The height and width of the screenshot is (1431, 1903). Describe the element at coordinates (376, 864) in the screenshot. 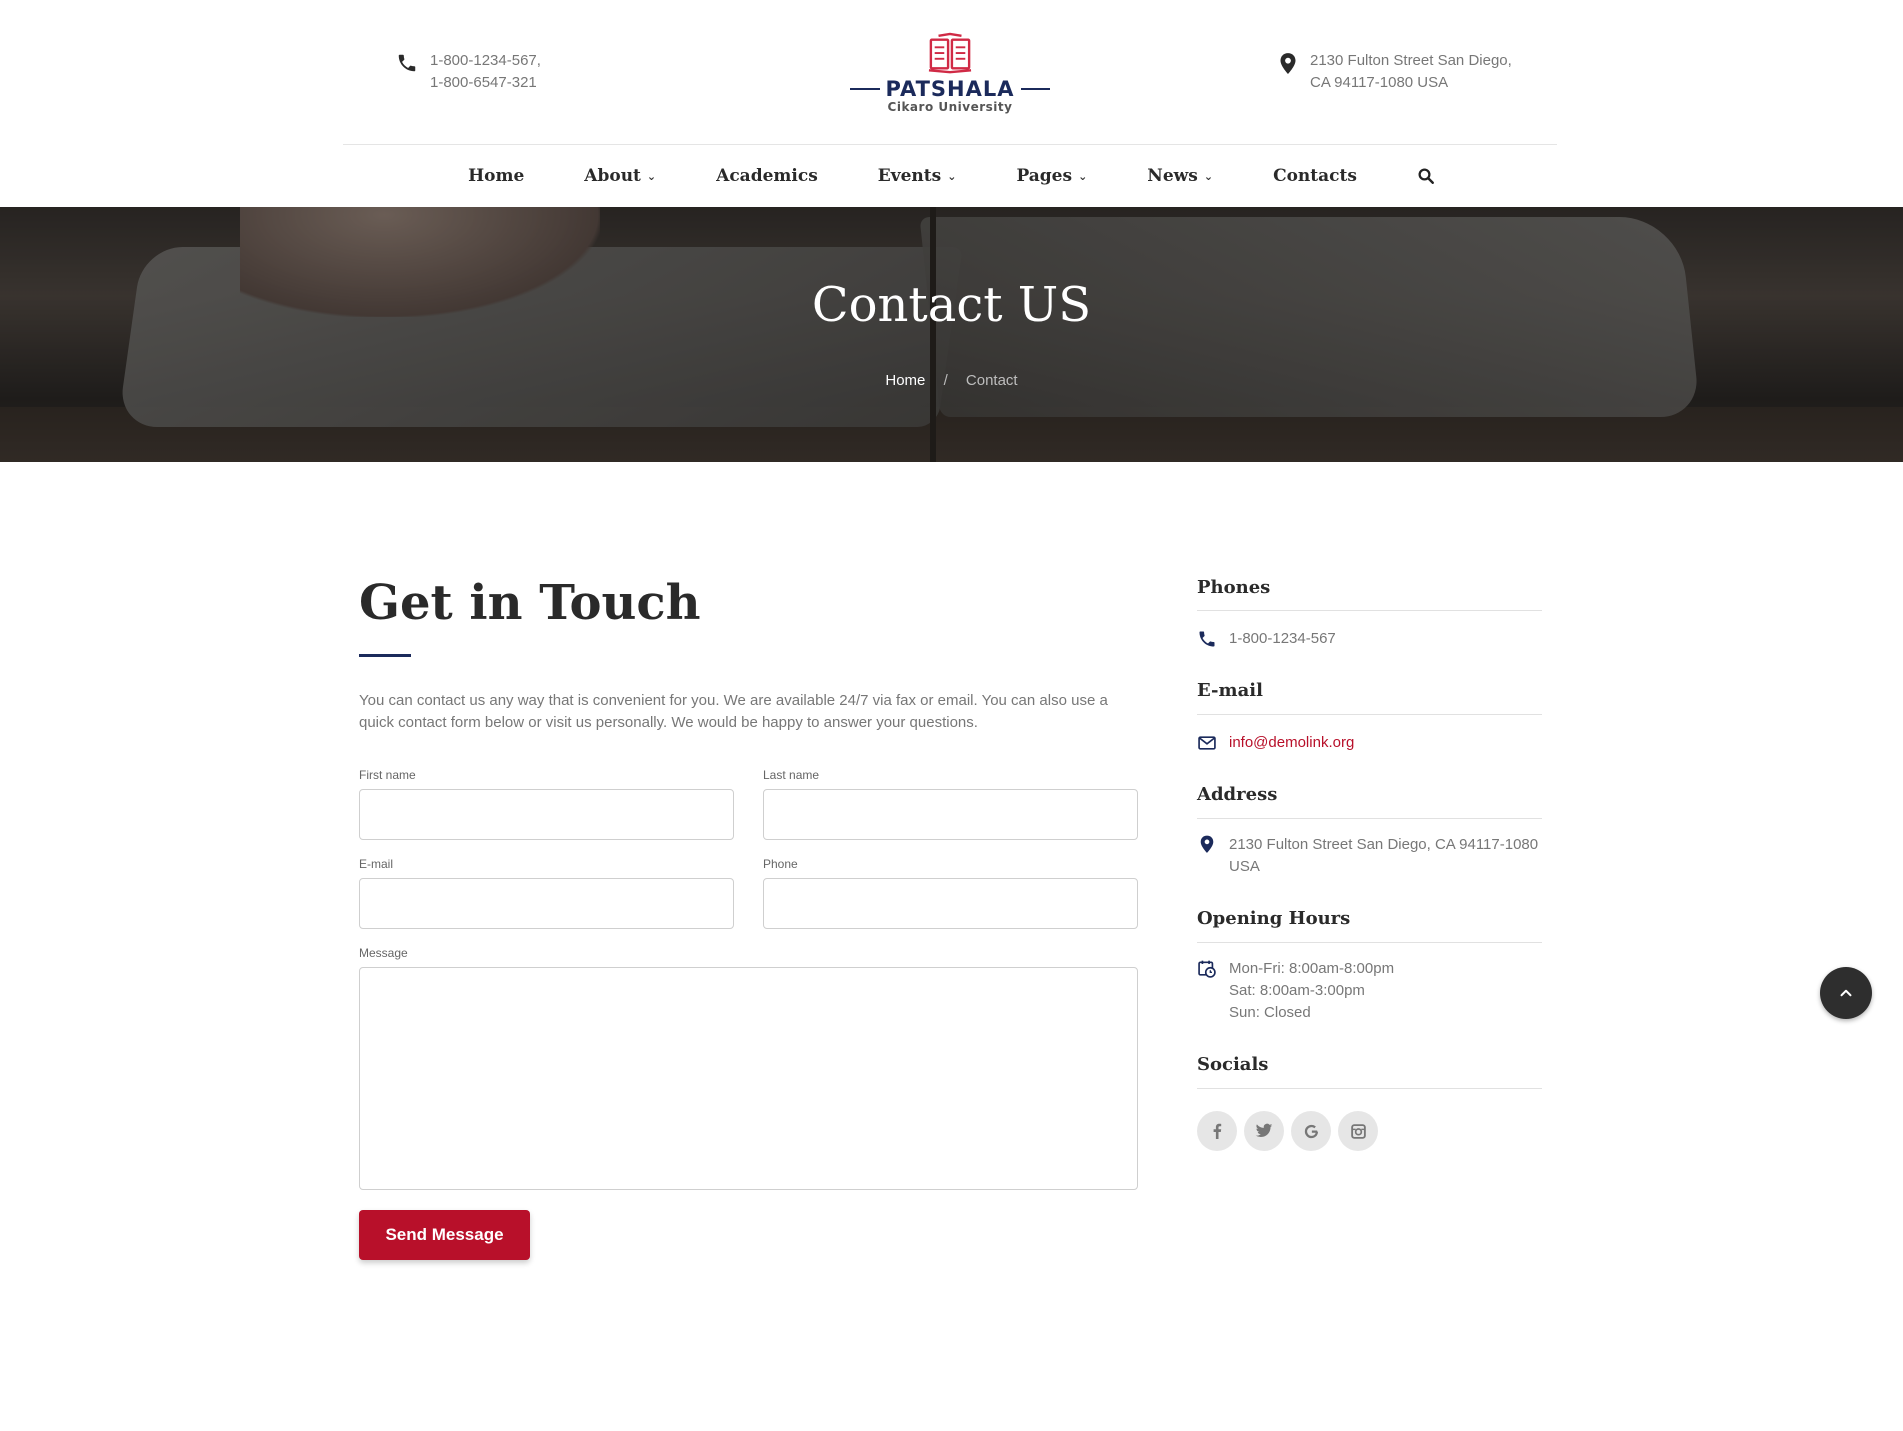

I see `email-label: E-mail` at that location.